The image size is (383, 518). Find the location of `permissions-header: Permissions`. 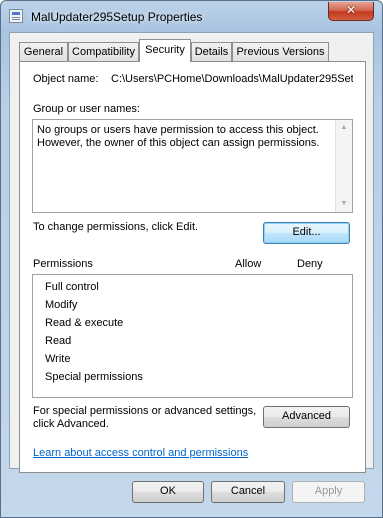

permissions-header: Permissions is located at coordinates (63, 264).